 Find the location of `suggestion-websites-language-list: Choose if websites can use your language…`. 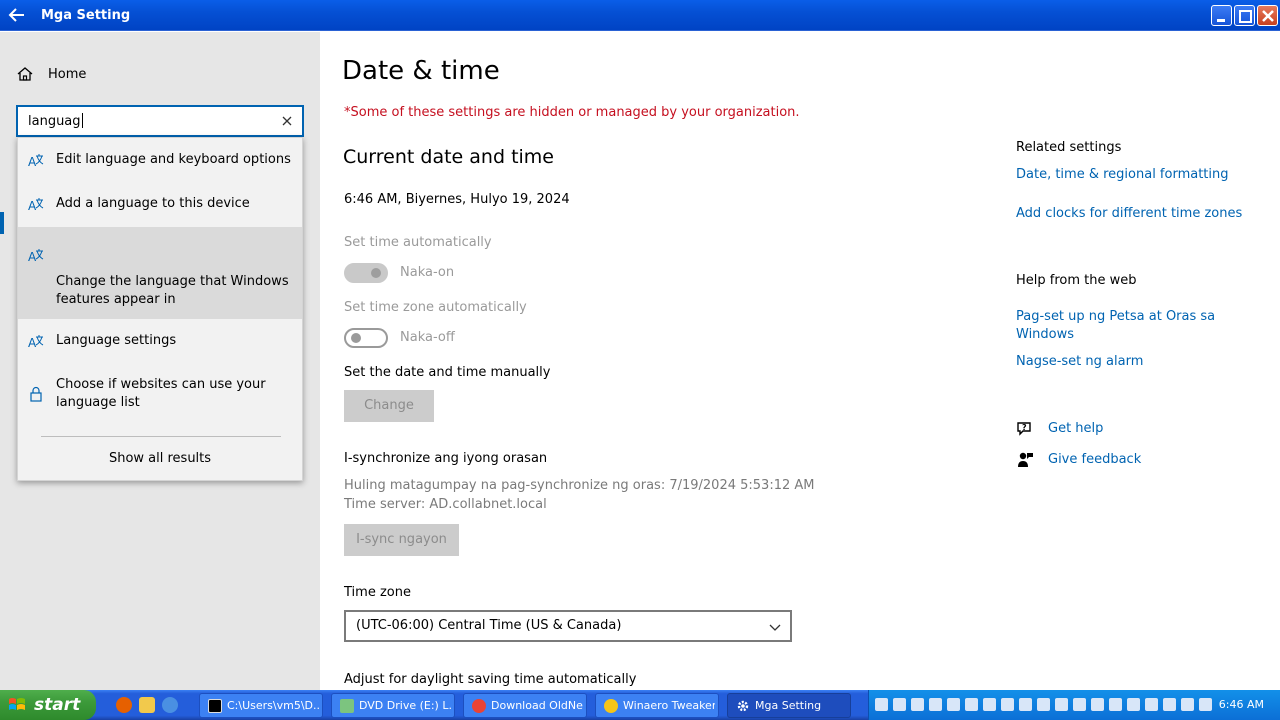

suggestion-websites-language-list: Choose if websites can use your language… is located at coordinates (160, 392).